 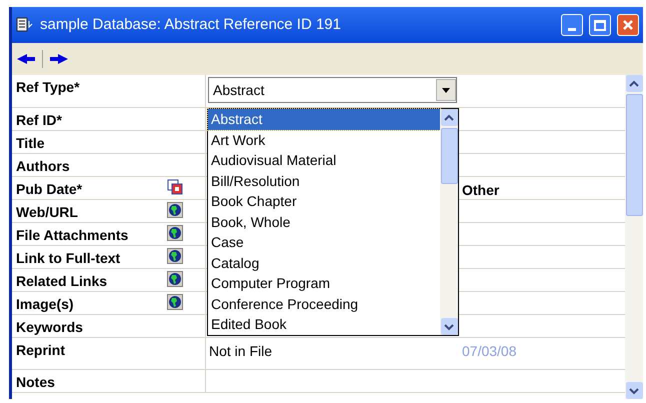 I want to click on field-label: Ref Type*, so click(x=48, y=87).